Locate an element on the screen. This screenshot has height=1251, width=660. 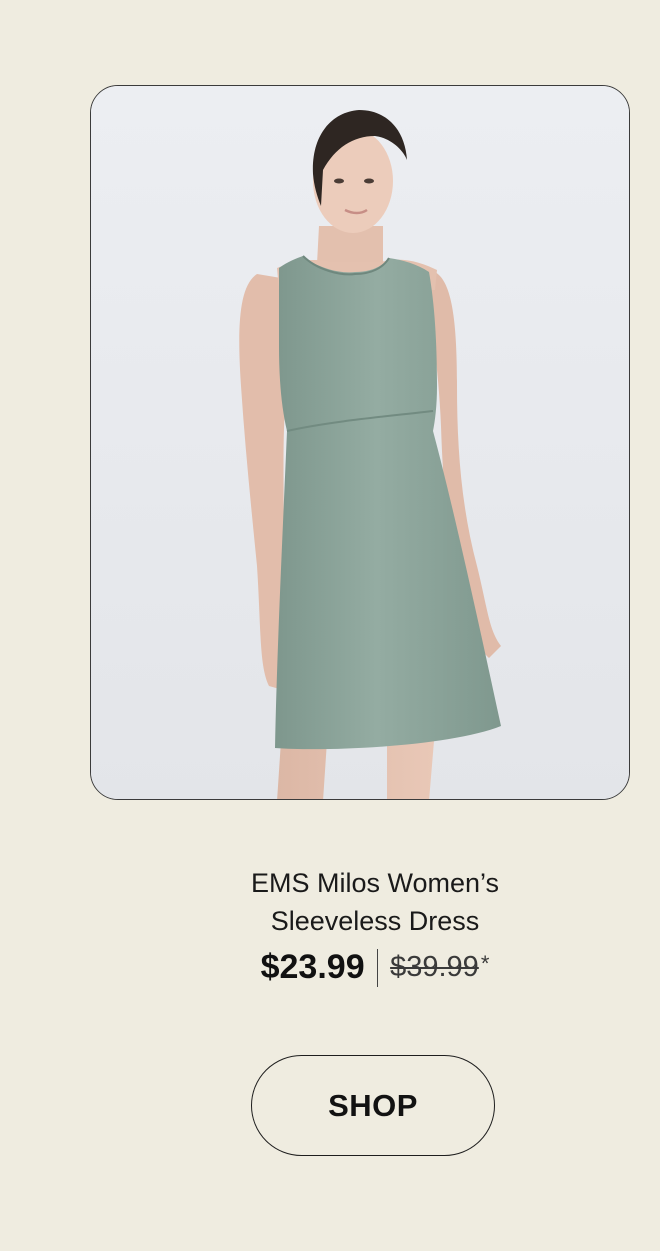
sale-price: $23.99 is located at coordinates (312, 967).